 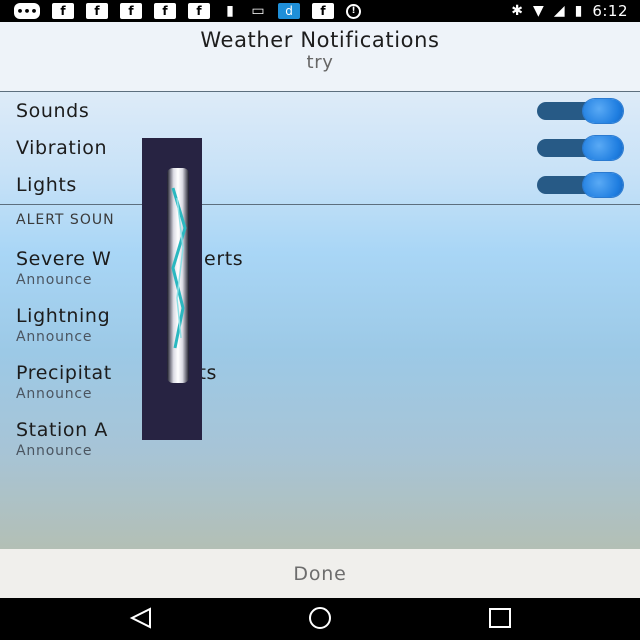 I want to click on done-label: Done, so click(x=320, y=573).